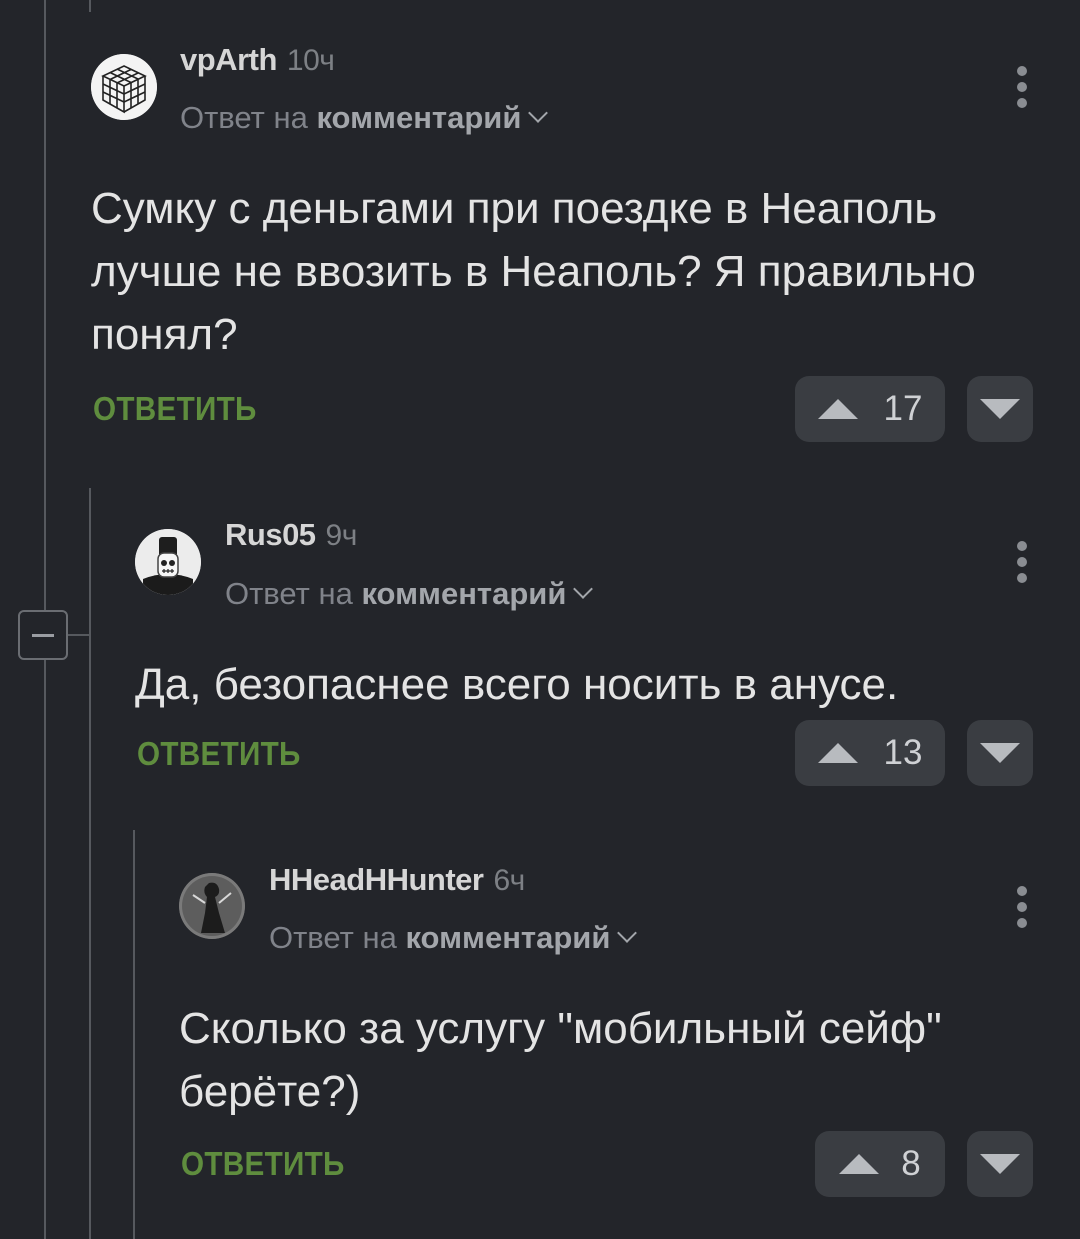 The height and width of the screenshot is (1239, 1080). I want to click on comment-time: 10ч, so click(310, 60).